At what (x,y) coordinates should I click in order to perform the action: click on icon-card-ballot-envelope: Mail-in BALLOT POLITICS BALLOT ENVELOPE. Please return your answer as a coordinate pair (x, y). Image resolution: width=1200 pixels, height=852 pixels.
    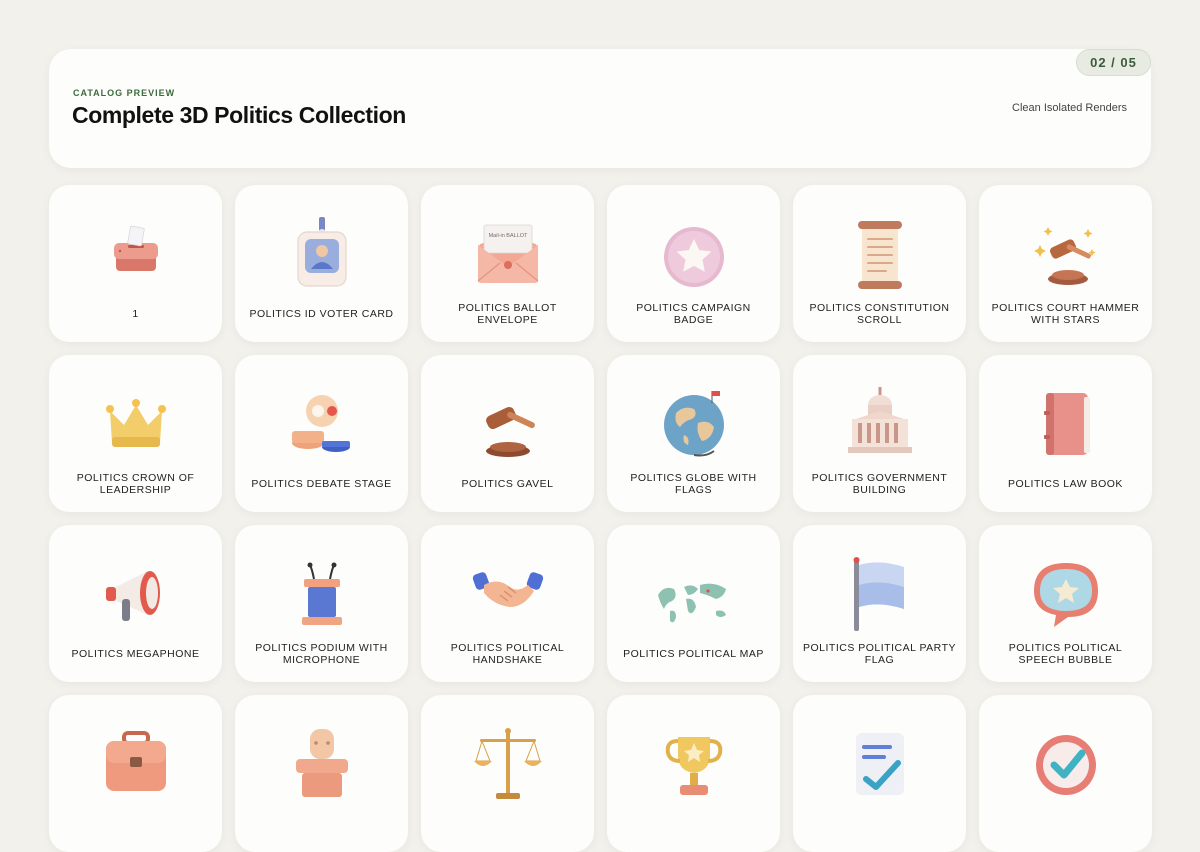
    Looking at the image, I should click on (507, 263).